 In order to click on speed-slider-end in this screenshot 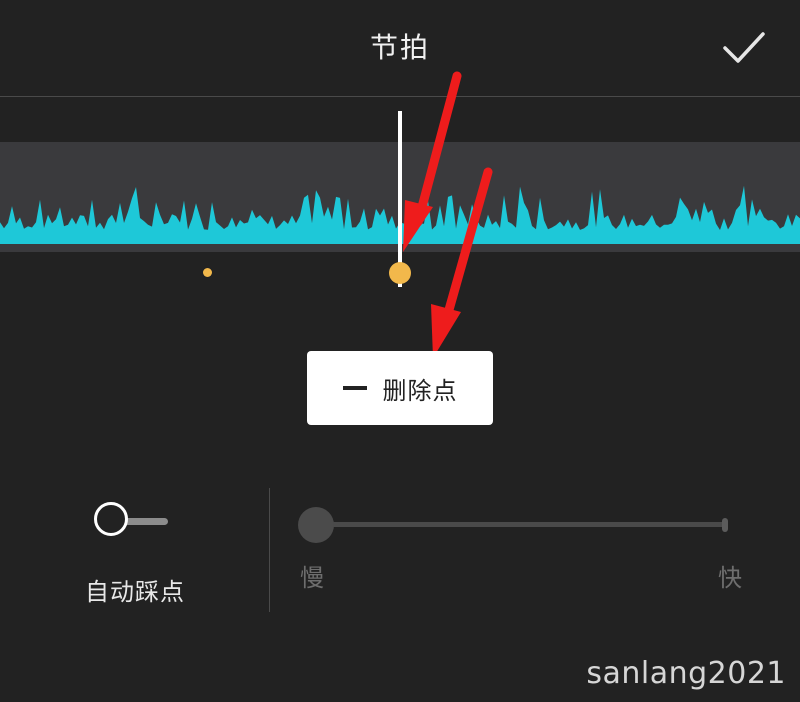, I will do `click(725, 525)`.